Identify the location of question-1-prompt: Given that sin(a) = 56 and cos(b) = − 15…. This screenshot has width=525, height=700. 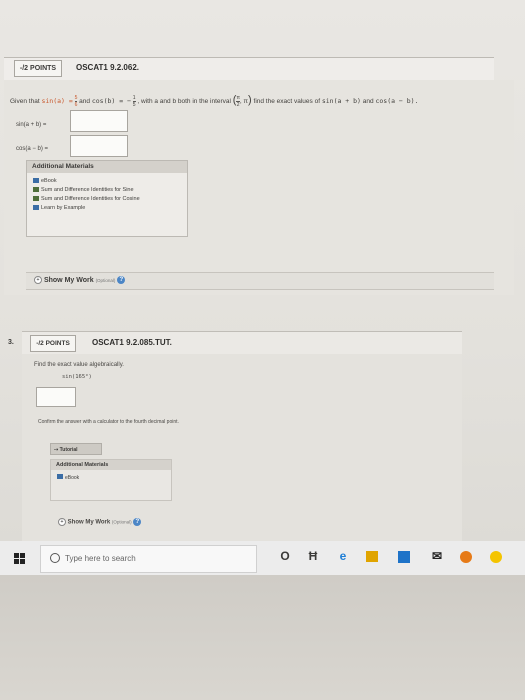
(214, 101).